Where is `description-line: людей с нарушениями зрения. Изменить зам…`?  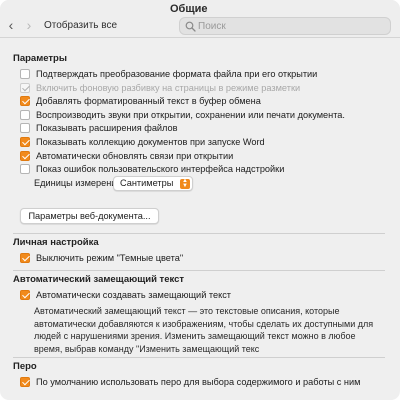 description-line: людей с нарушениями зрения. Изменить зам… is located at coordinates (195, 336).